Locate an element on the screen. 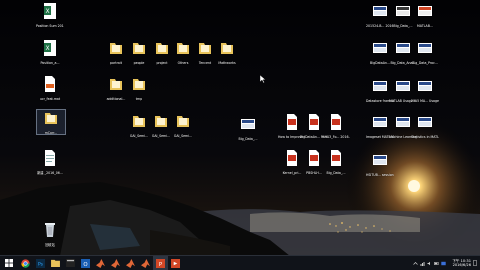 The height and width of the screenshot is (270, 480). chrome-taskbar-button is located at coordinates (25, 263).